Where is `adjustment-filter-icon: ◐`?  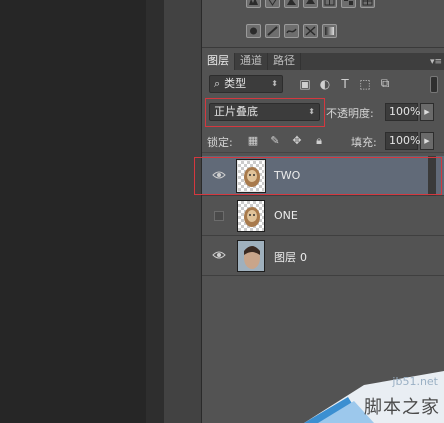 adjustment-filter-icon: ◐ is located at coordinates (325, 84).